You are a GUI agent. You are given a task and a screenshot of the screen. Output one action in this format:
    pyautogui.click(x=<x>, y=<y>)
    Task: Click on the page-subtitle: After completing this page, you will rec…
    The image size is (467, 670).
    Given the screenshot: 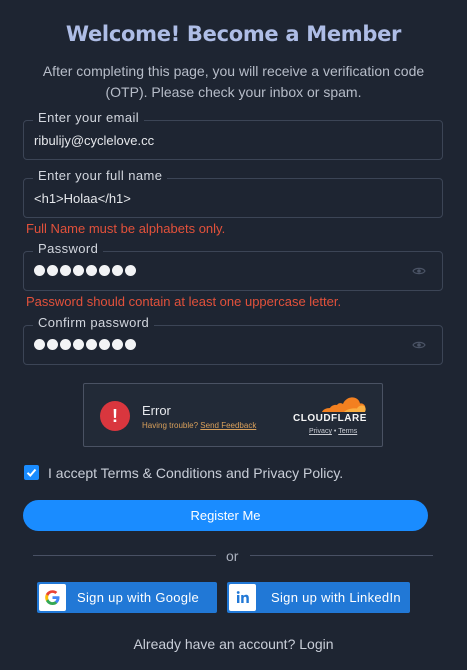 What is the action you would take?
    pyautogui.click(x=233, y=81)
    